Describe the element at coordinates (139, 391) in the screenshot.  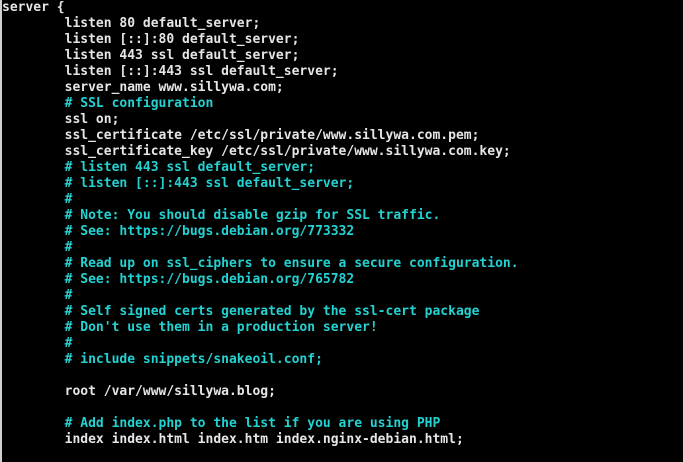
I see `code-line: root /var/www/sillywa.blog;` at that location.